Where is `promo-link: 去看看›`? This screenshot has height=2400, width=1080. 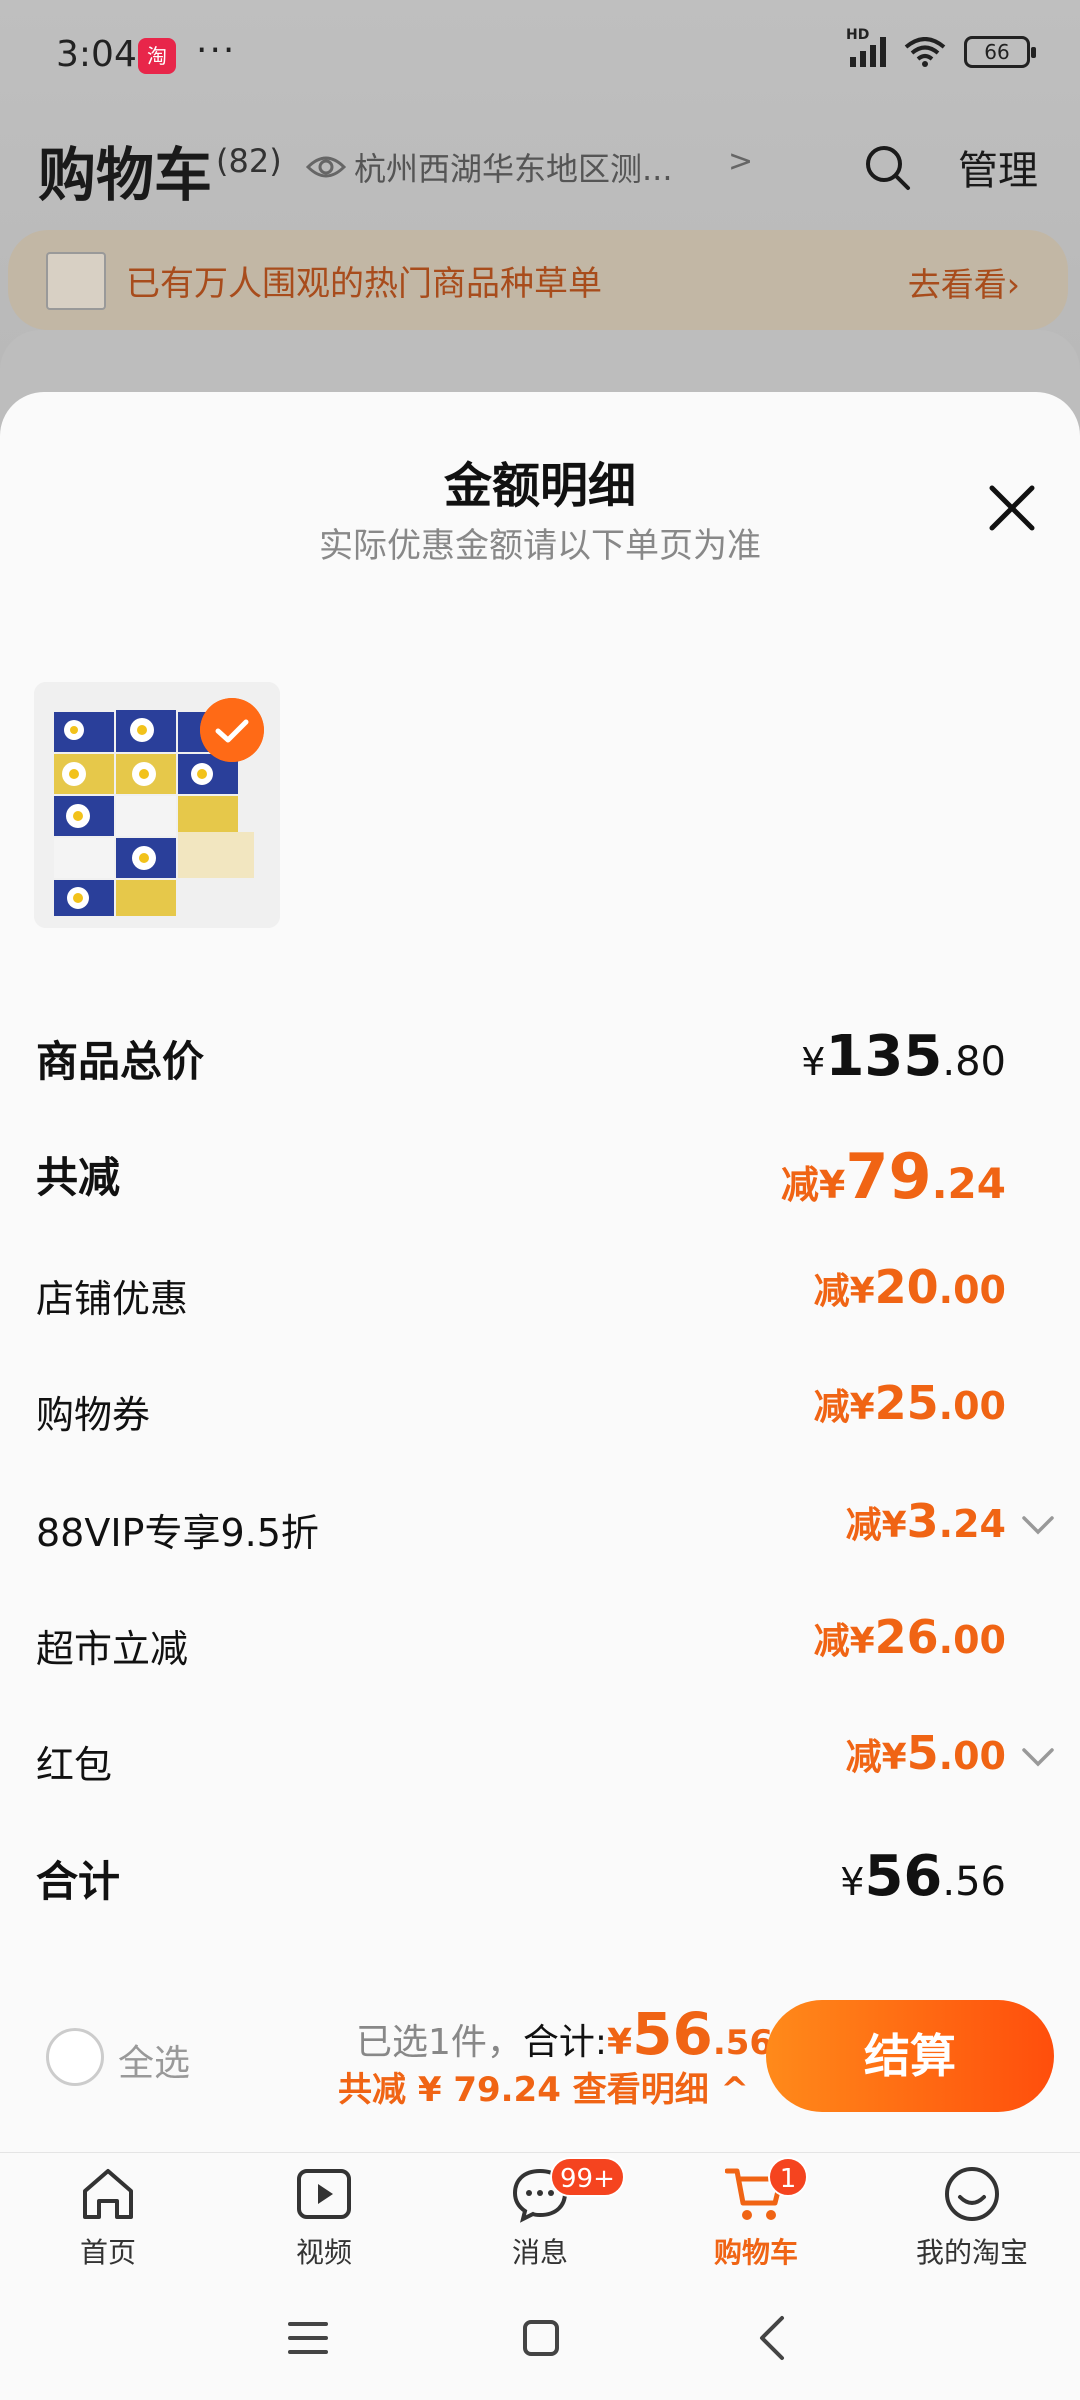 promo-link: 去看看› is located at coordinates (964, 282).